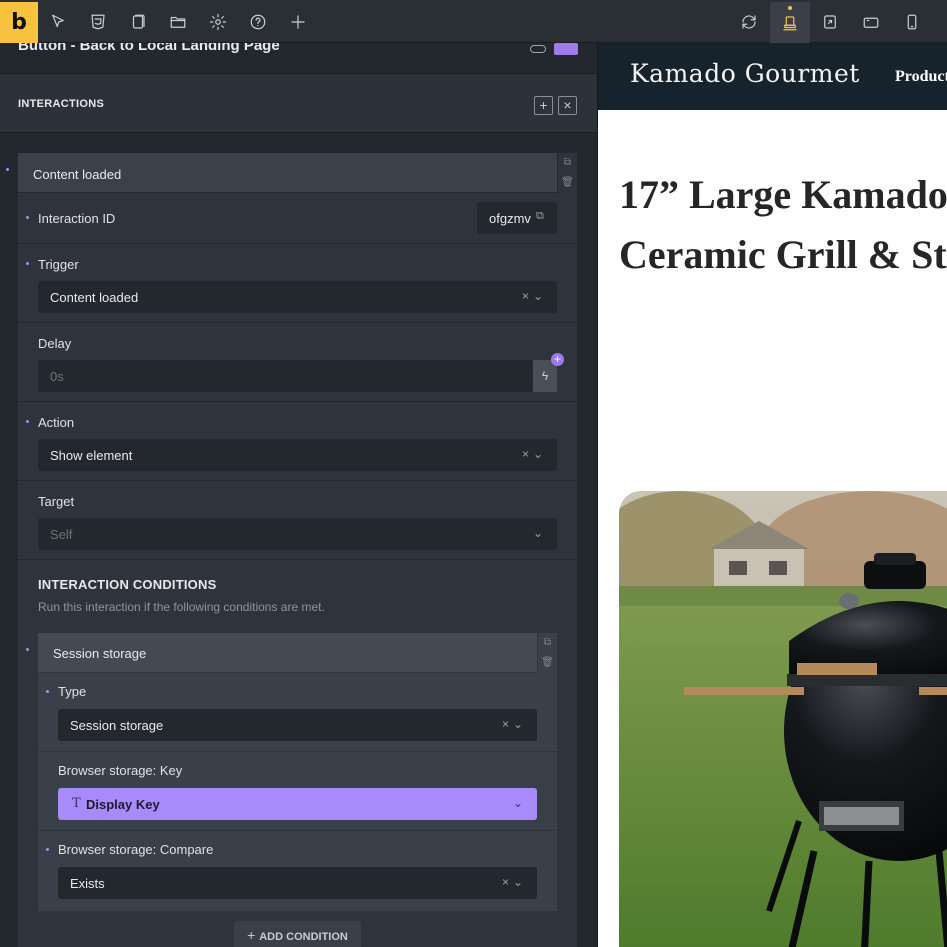 The height and width of the screenshot is (947, 947). I want to click on laptop-breakpoint-icon, so click(830, 22).